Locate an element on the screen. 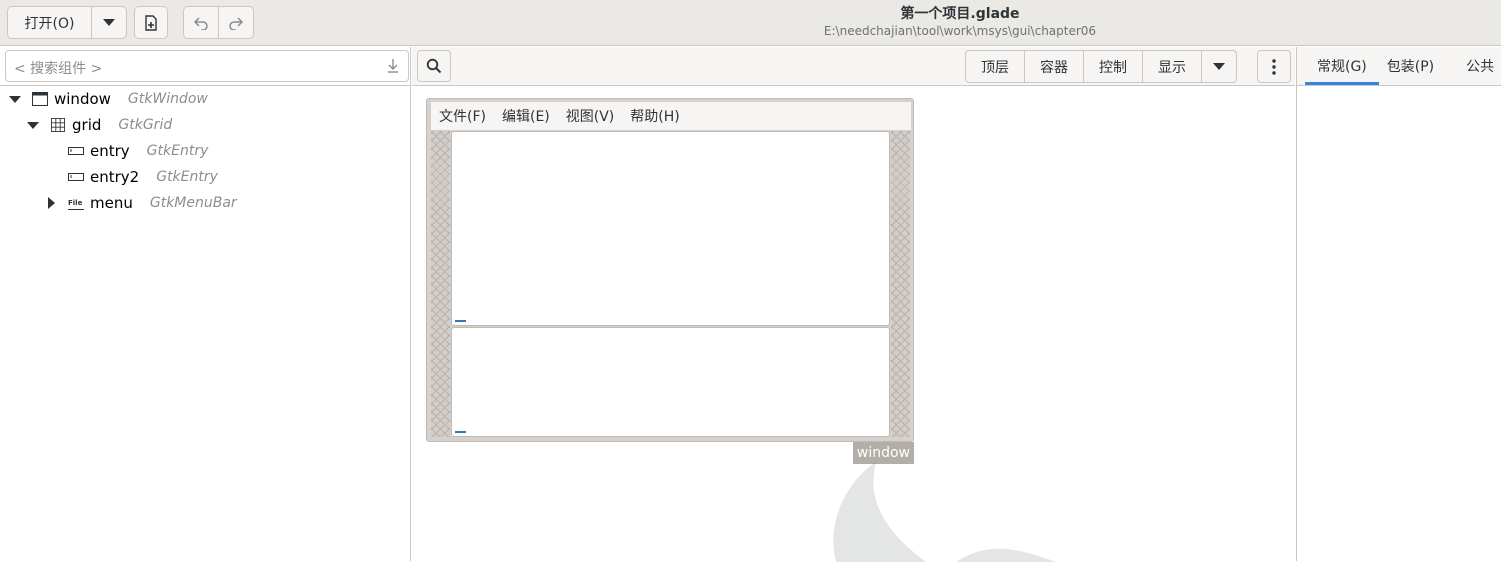 The image size is (1501, 562). tab-general: 常规(G) is located at coordinates (1338, 66).